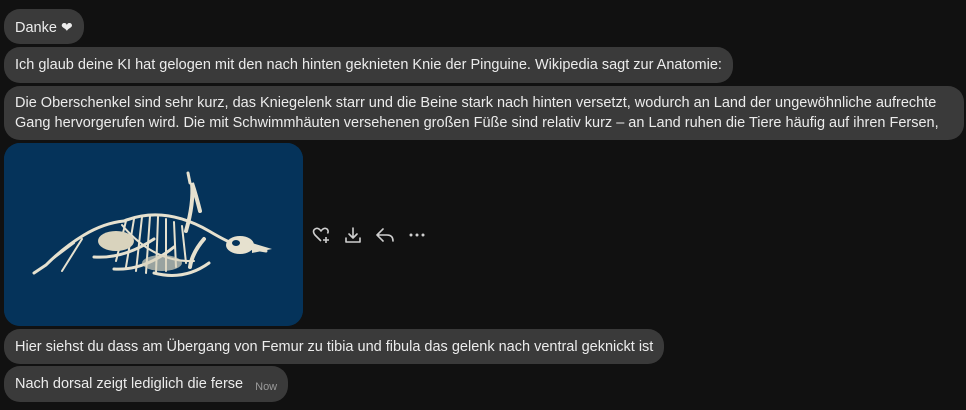 Image resolution: width=966 pixels, height=410 pixels. What do you see at coordinates (36, 28) in the screenshot?
I see `message-text: Danke` at bounding box center [36, 28].